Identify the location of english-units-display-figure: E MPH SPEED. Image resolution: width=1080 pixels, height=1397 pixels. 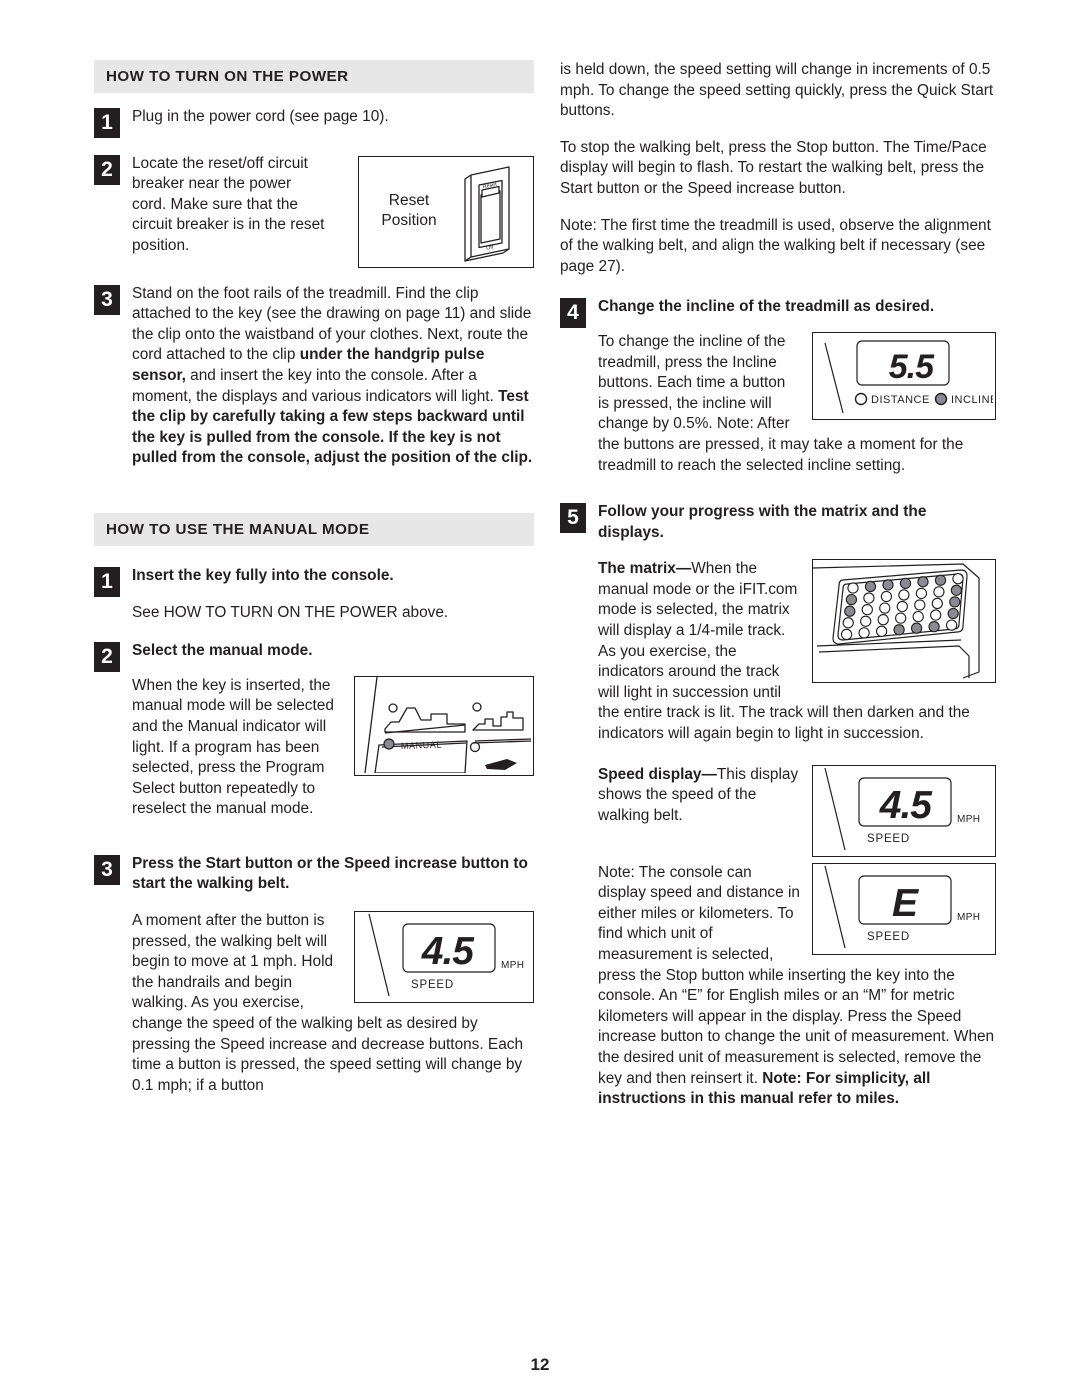
(904, 908).